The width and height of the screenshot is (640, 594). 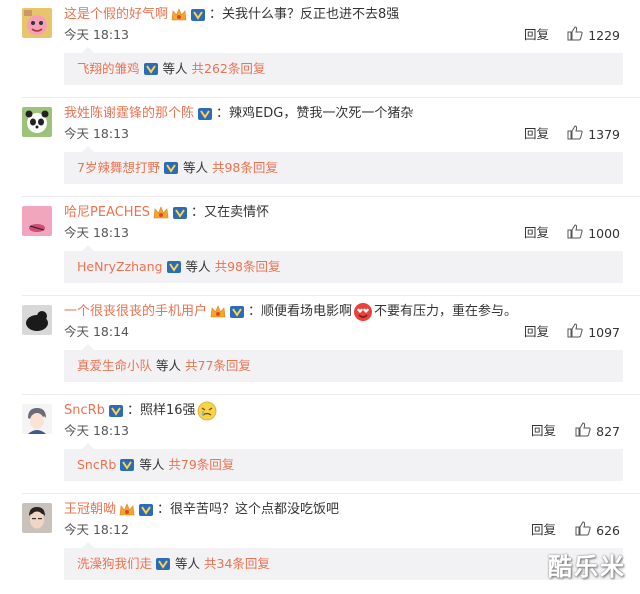 What do you see at coordinates (343, 165) in the screenshot?
I see `sub-reply-box: 7岁辣舞想打野 等人 共98条回复` at bounding box center [343, 165].